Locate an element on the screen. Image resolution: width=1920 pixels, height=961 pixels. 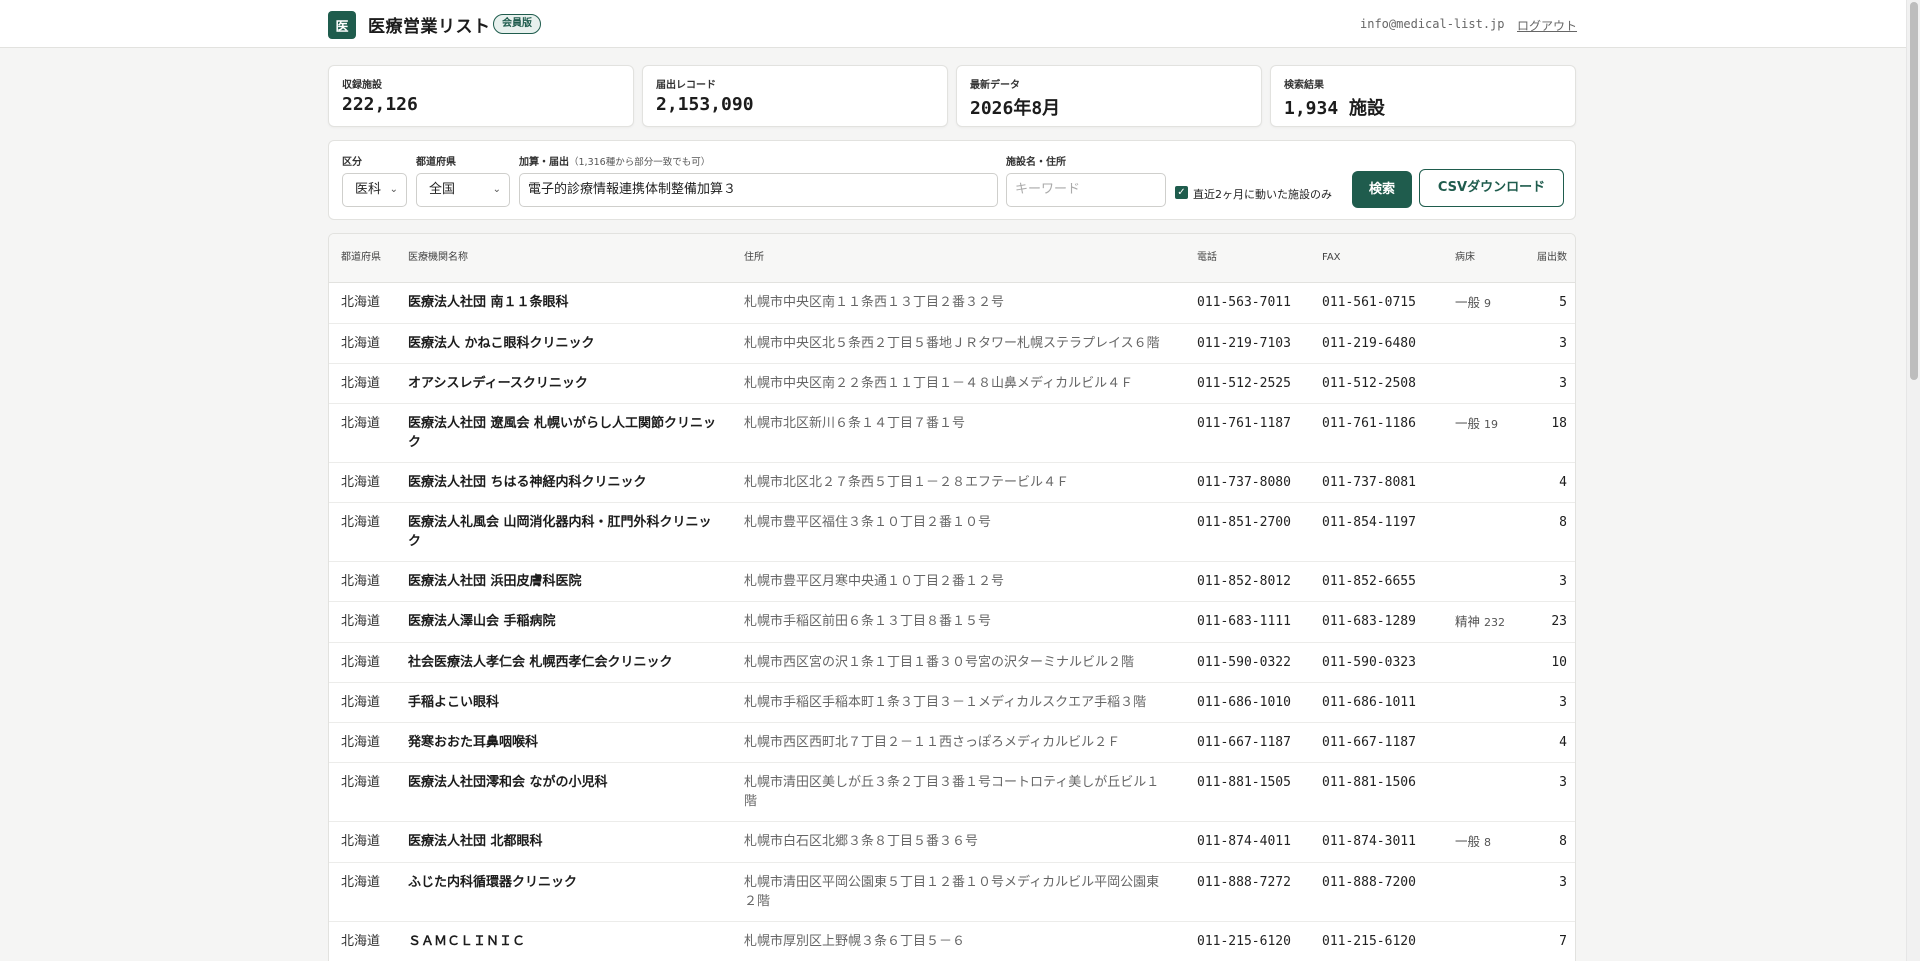
cell-name: 発寒おおた耳鼻咽喉科 is located at coordinates (564, 742).